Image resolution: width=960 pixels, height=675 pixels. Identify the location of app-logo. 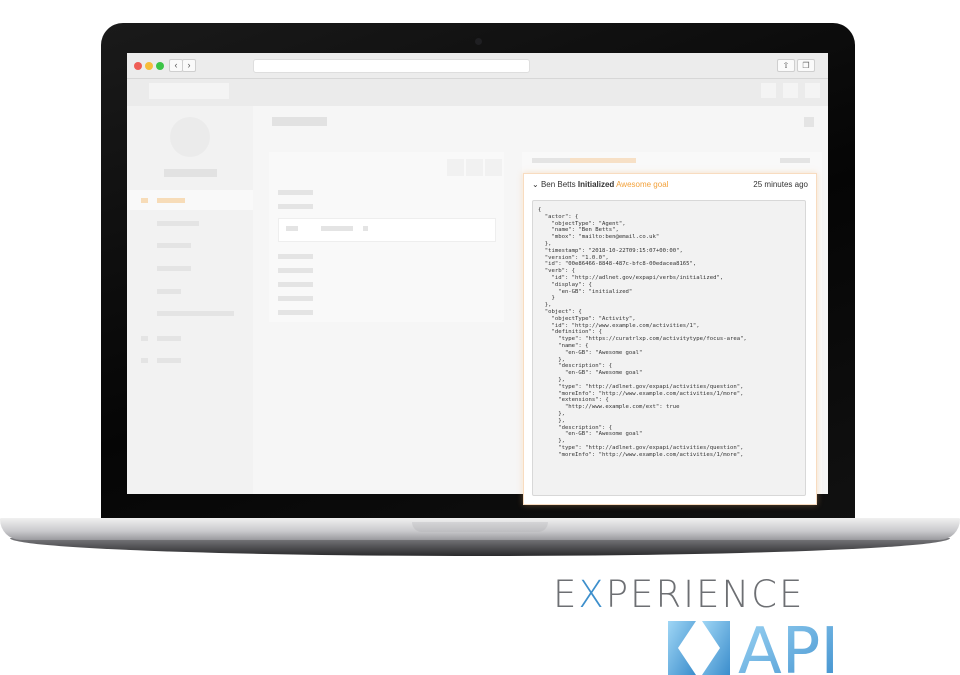
(189, 91).